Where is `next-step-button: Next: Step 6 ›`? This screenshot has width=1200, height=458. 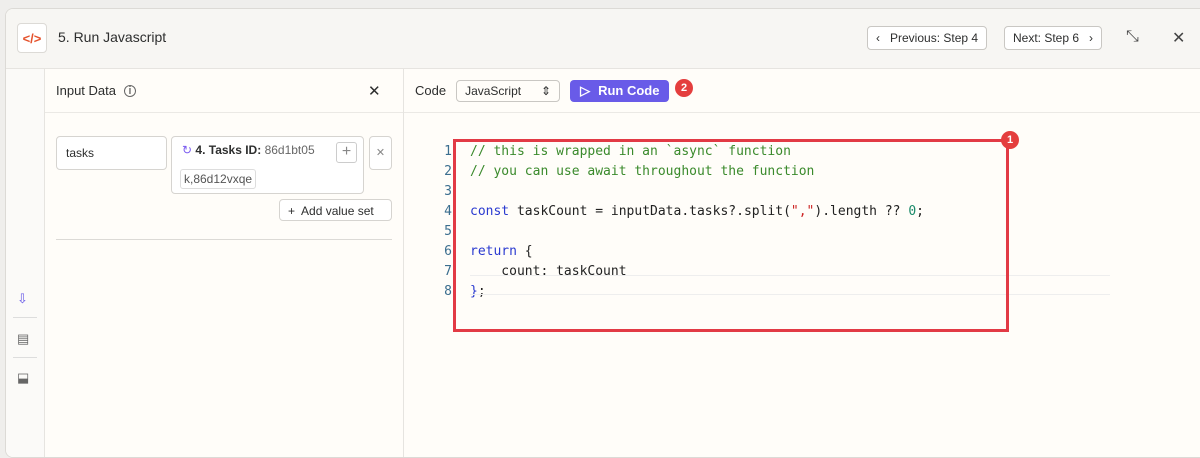 next-step-button: Next: Step 6 › is located at coordinates (1053, 38).